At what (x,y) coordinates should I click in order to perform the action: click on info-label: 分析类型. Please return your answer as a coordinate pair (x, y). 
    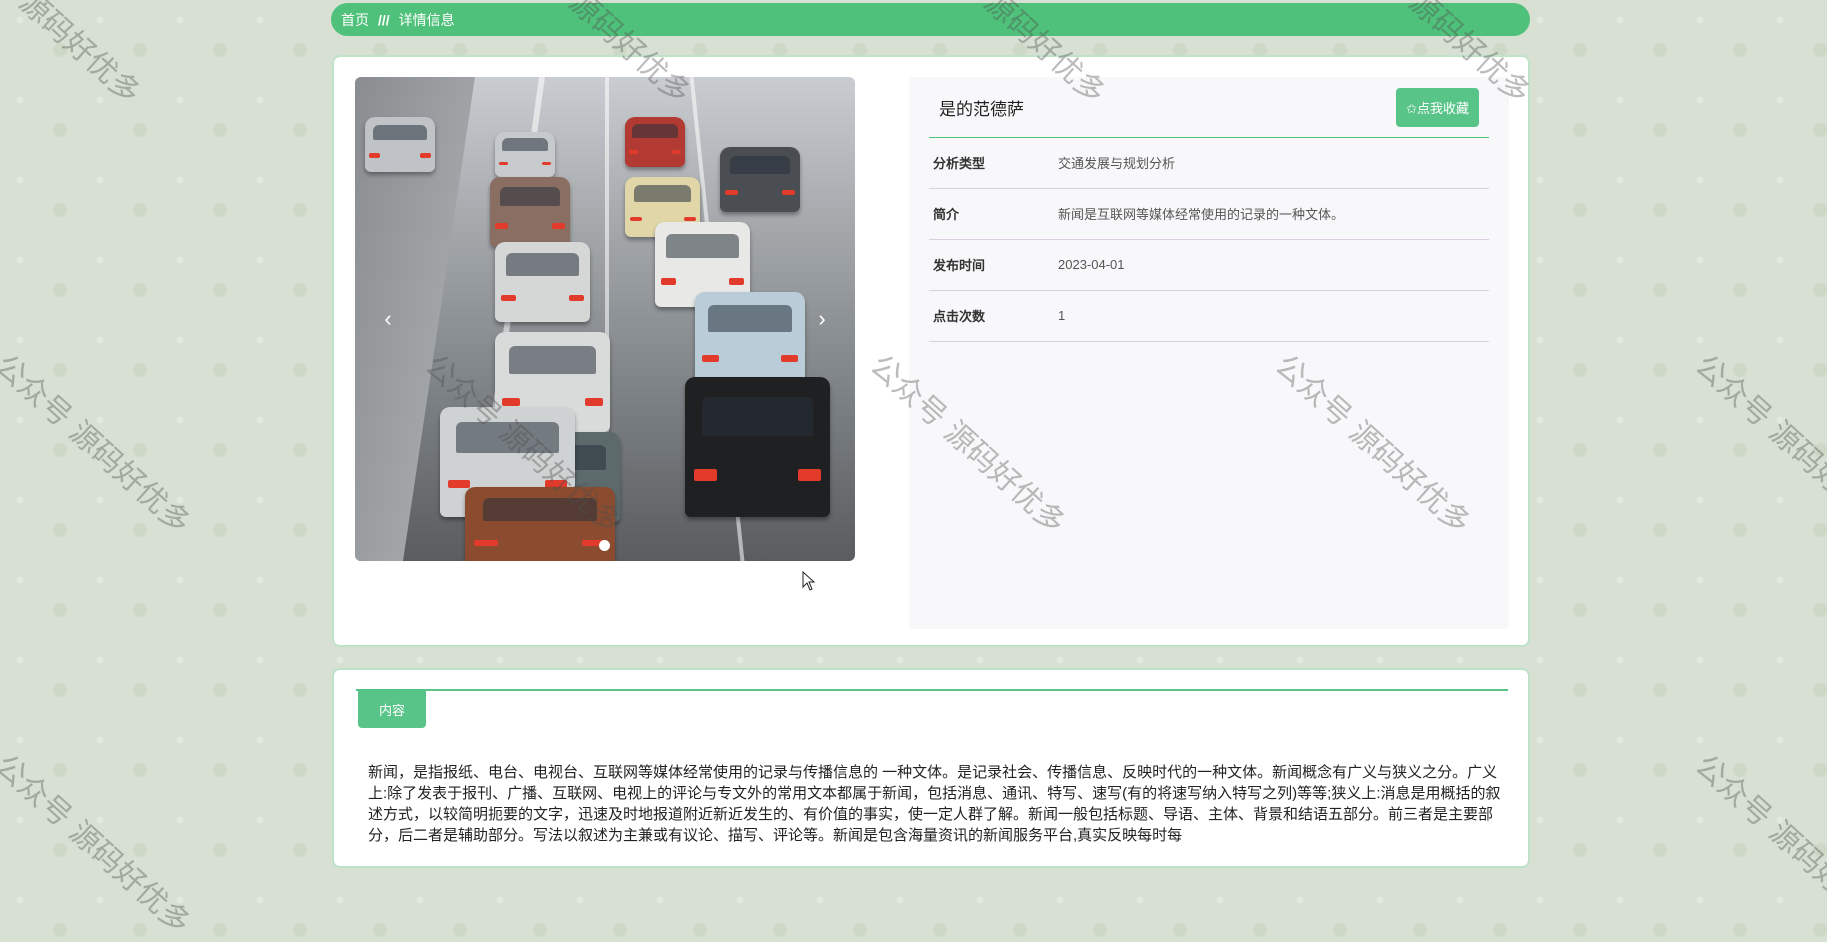
    Looking at the image, I should click on (959, 163).